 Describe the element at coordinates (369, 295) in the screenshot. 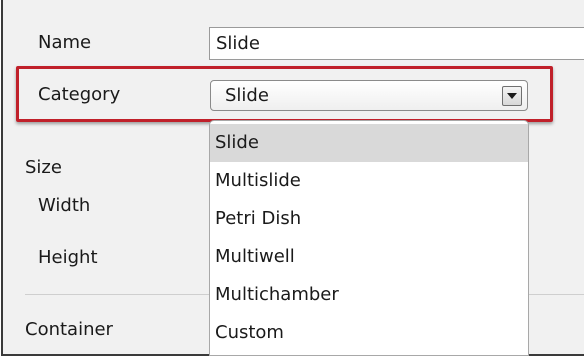

I see `dropdown-option-multichamber: Multichamber` at that location.